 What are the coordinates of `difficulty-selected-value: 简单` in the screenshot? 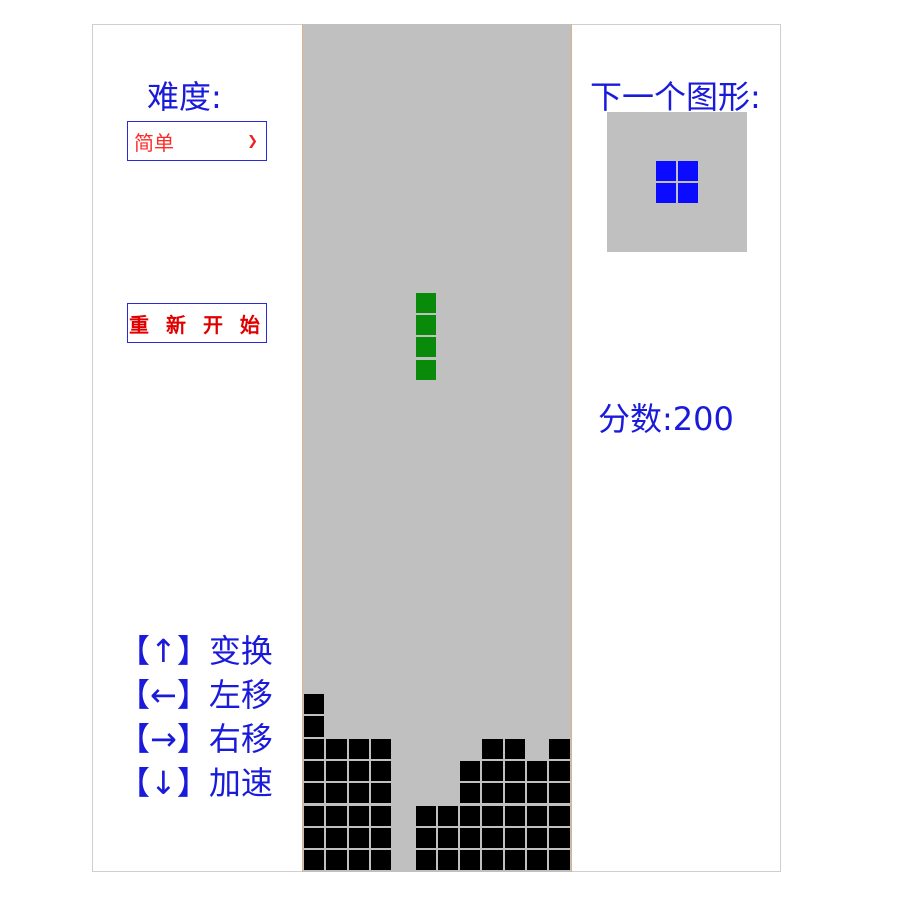 It's located at (154, 142).